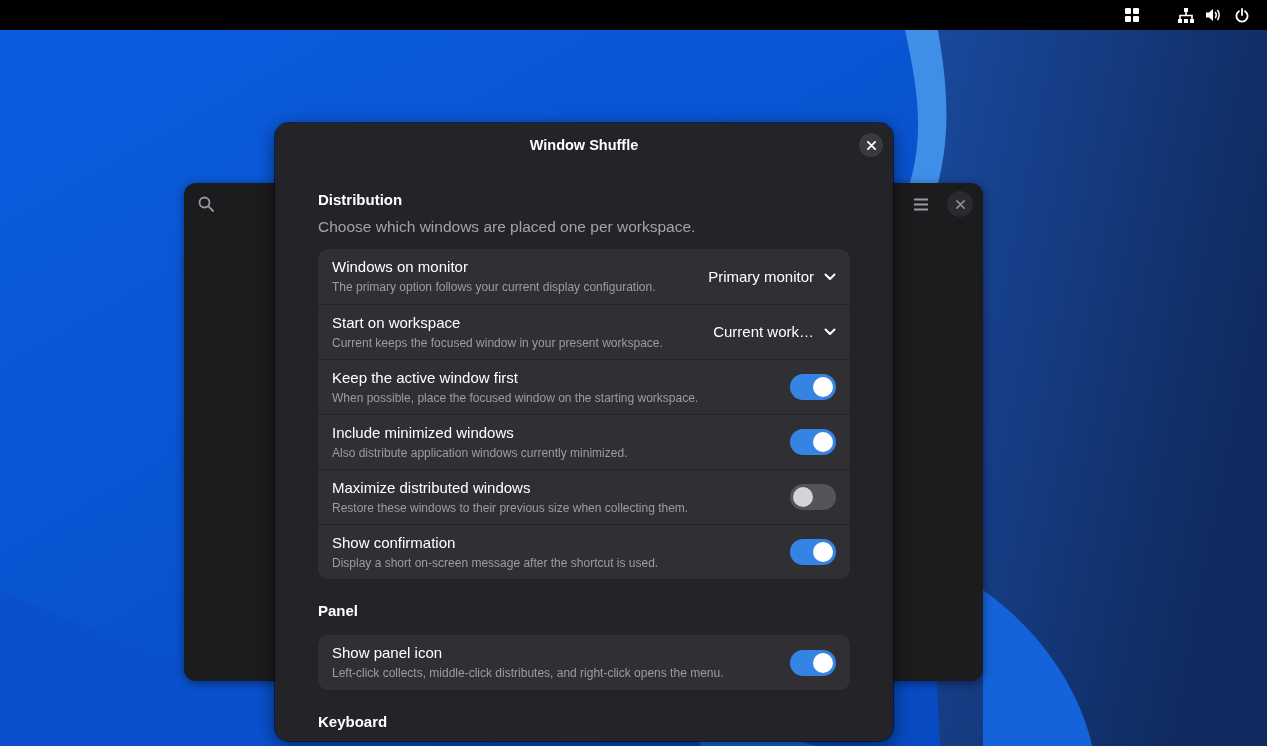 The image size is (1267, 746). I want to click on power-icon, so click(1242, 15).